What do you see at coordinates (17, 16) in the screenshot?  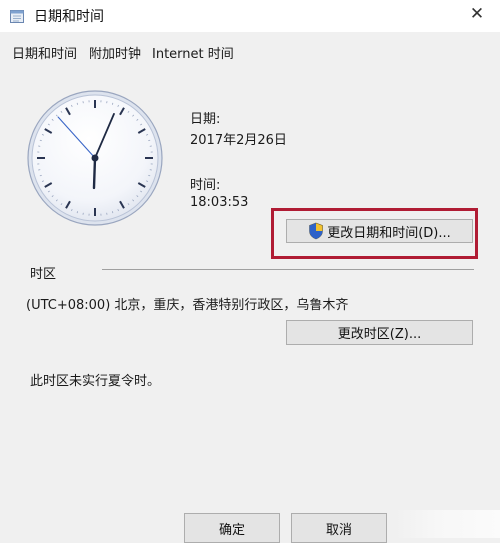 I see `calendar-clock-icon` at bounding box center [17, 16].